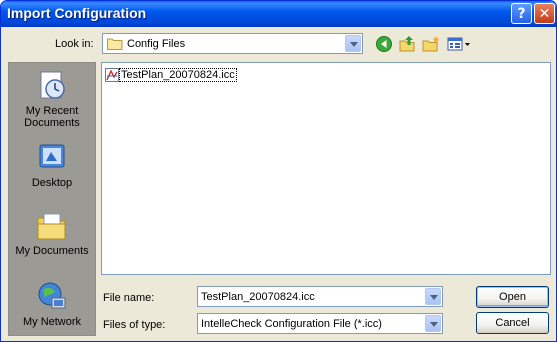 The width and height of the screenshot is (557, 342). What do you see at coordinates (52, 199) in the screenshot?
I see `places-bar: My Recent Documents Desktop My Documents` at bounding box center [52, 199].